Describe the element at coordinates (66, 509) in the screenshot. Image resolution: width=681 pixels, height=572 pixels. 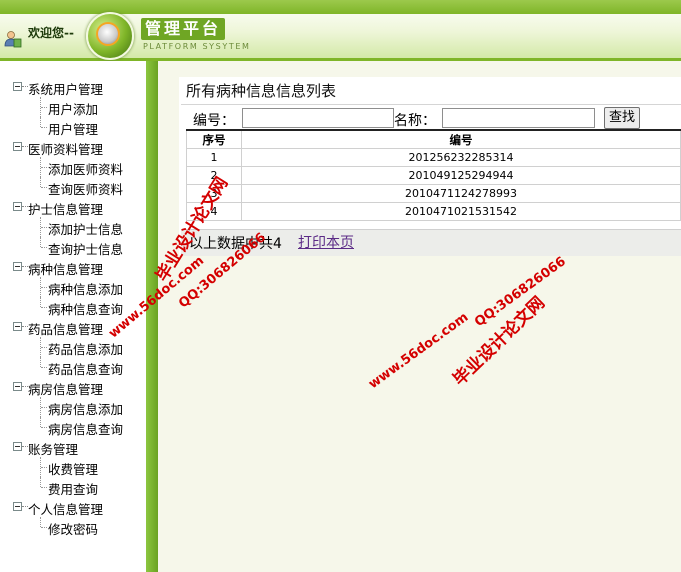
I see `sidebar-group-label: 个人信息管理` at that location.